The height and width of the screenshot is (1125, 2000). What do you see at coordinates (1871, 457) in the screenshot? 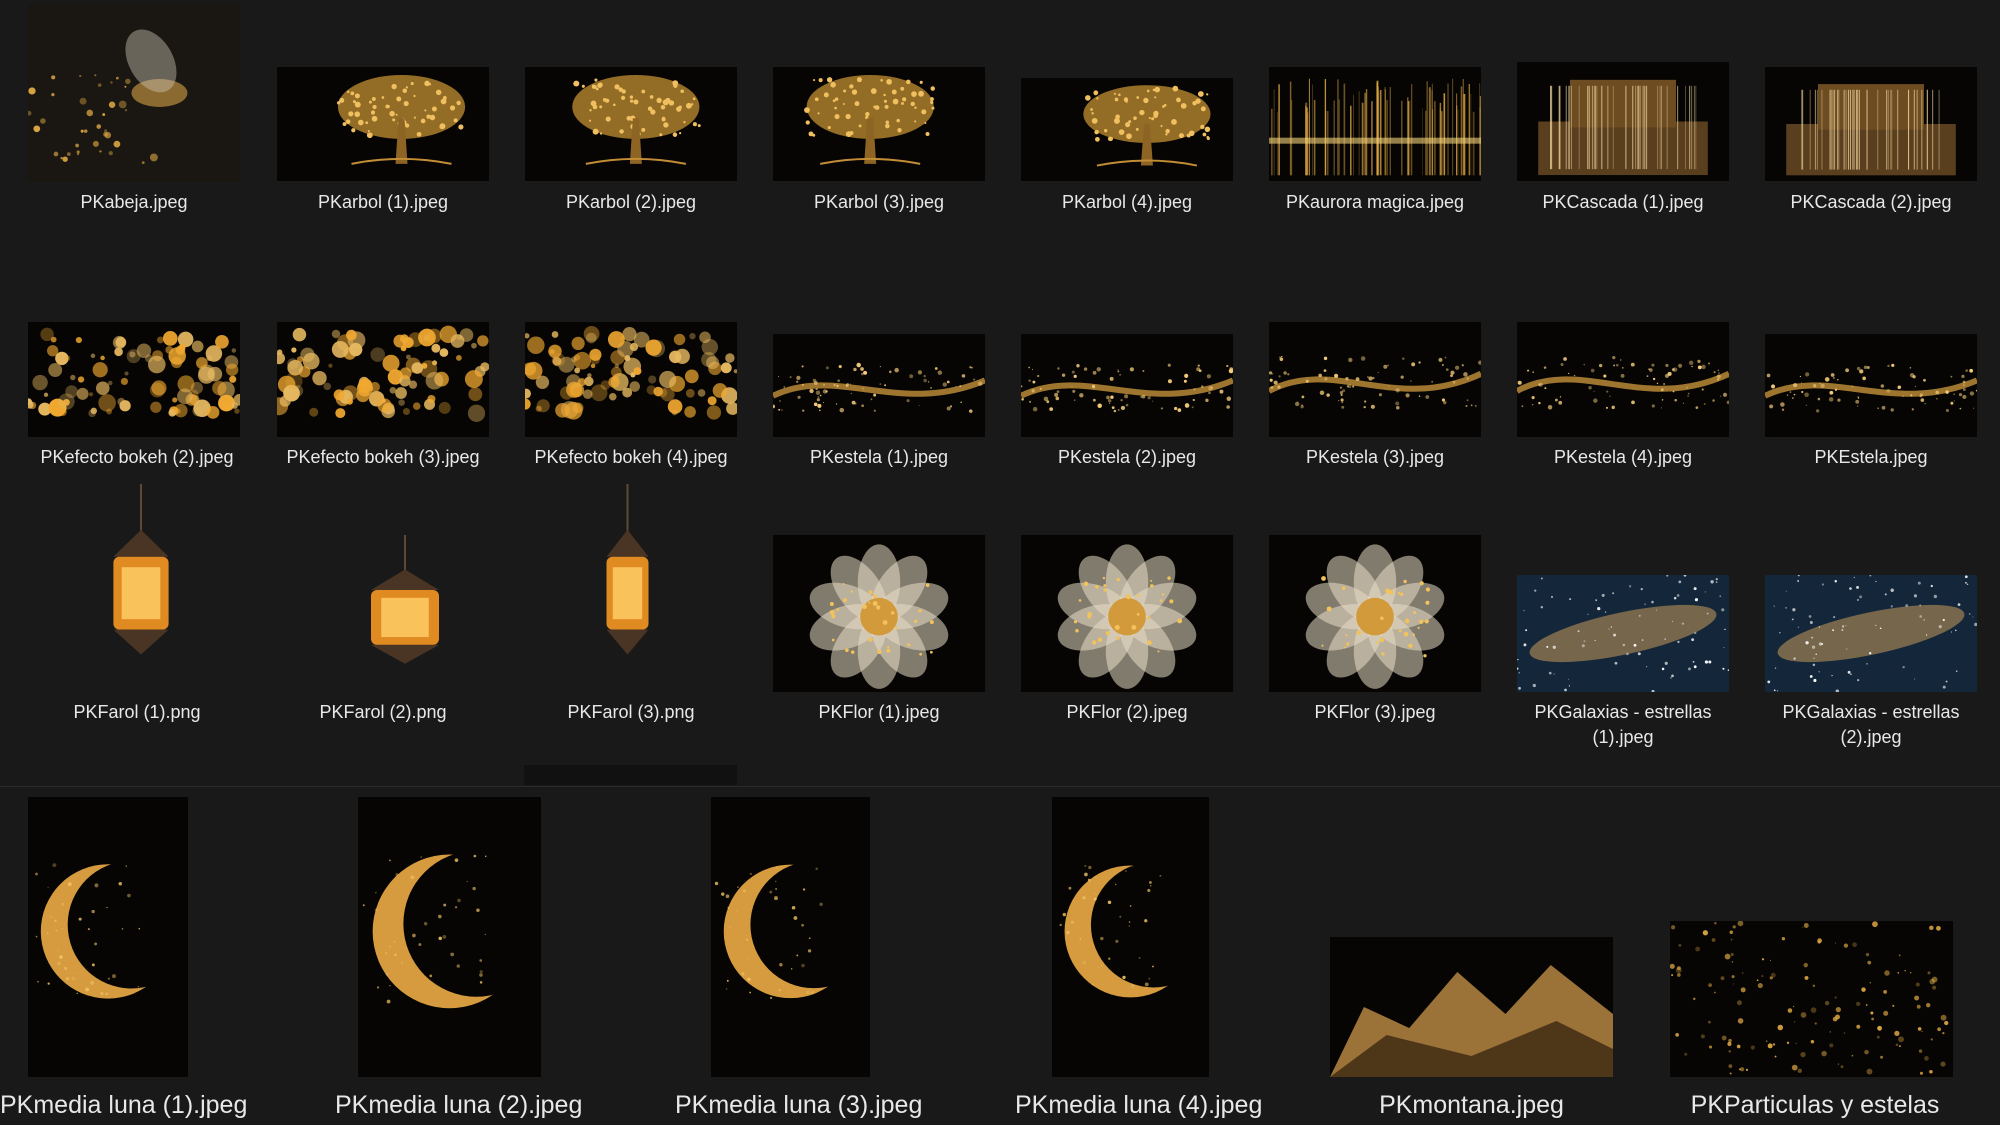
I see `file-name-label: PKEstela.jpeg` at bounding box center [1871, 457].